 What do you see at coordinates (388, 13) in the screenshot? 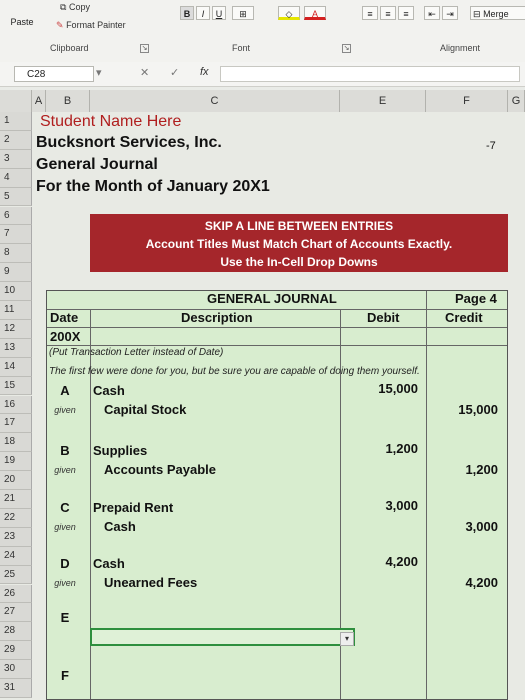
I see `align-center-button: ≡` at bounding box center [388, 13].